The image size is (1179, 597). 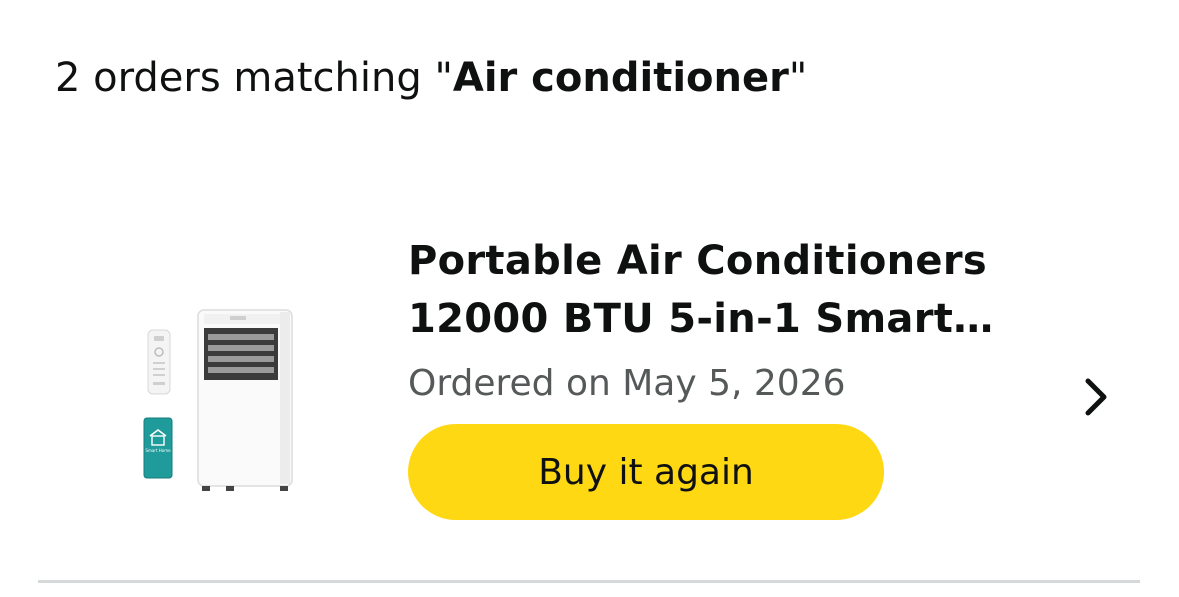 I want to click on search-results-header: 2 orders matching "Air conditioner", so click(x=431, y=78).